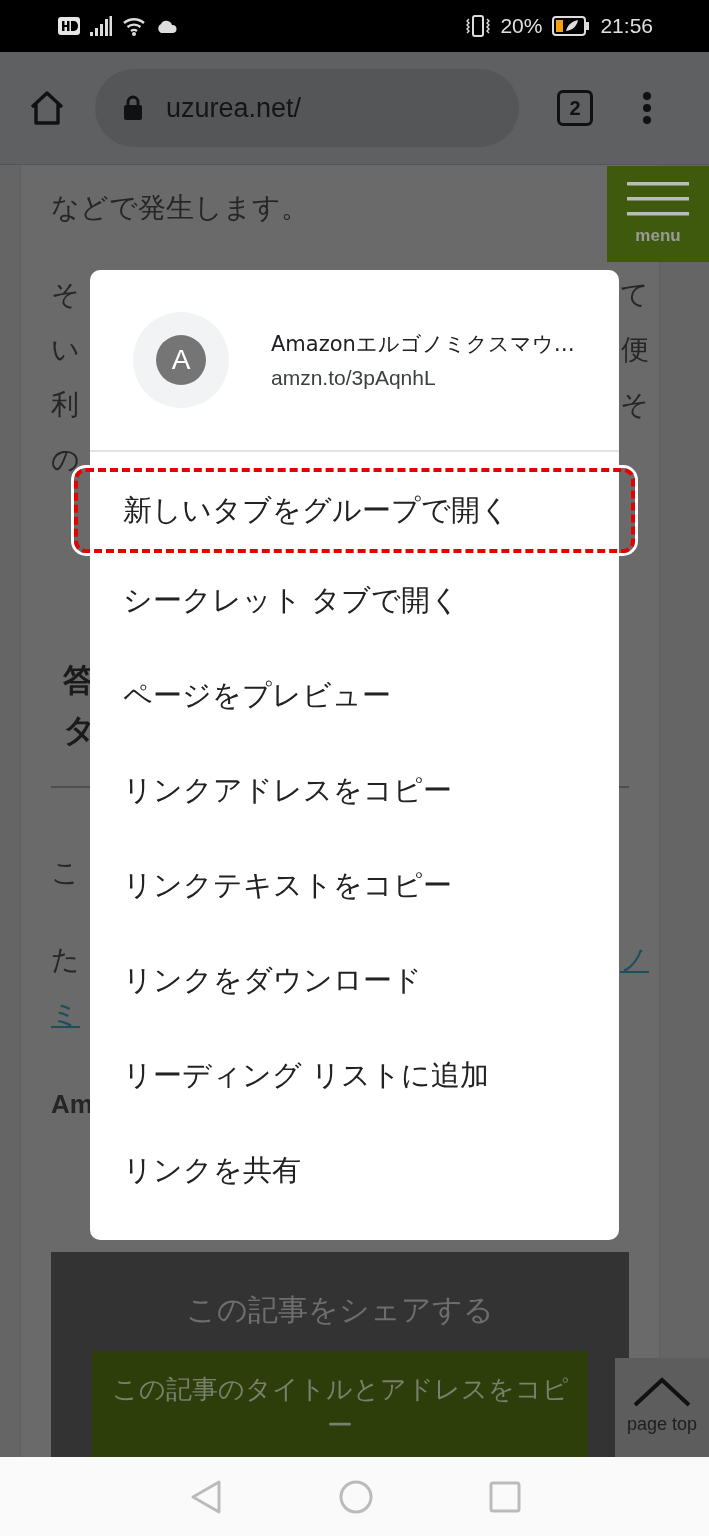 This screenshot has height=1536, width=709. I want to click on home-circle-icon, so click(355, 1496).